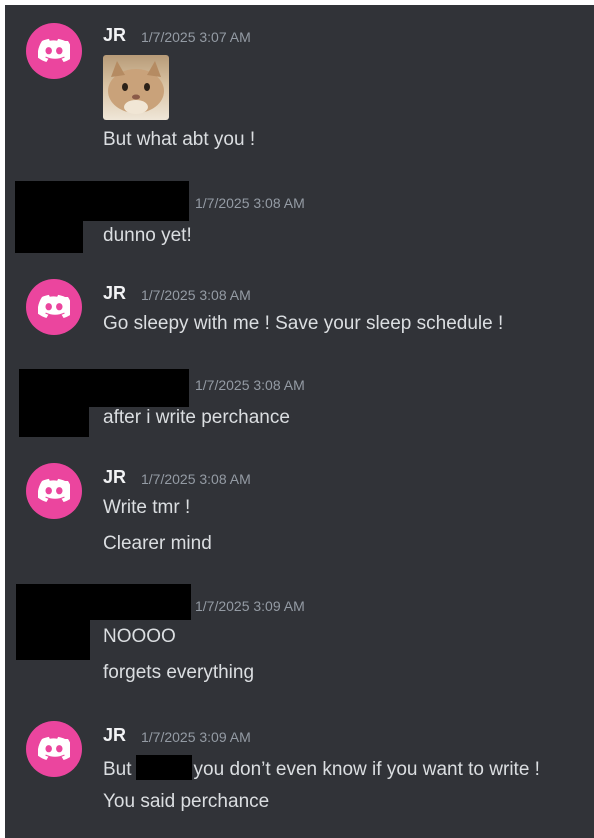 This screenshot has height=838, width=594. What do you see at coordinates (117, 769) in the screenshot?
I see `message-text-part: But` at bounding box center [117, 769].